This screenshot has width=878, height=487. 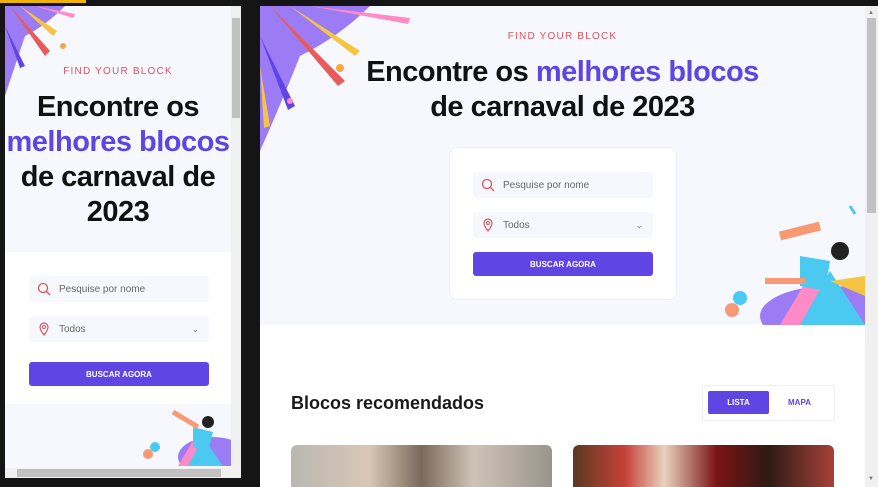 What do you see at coordinates (118, 212) in the screenshot?
I see `title-line: 2023` at bounding box center [118, 212].